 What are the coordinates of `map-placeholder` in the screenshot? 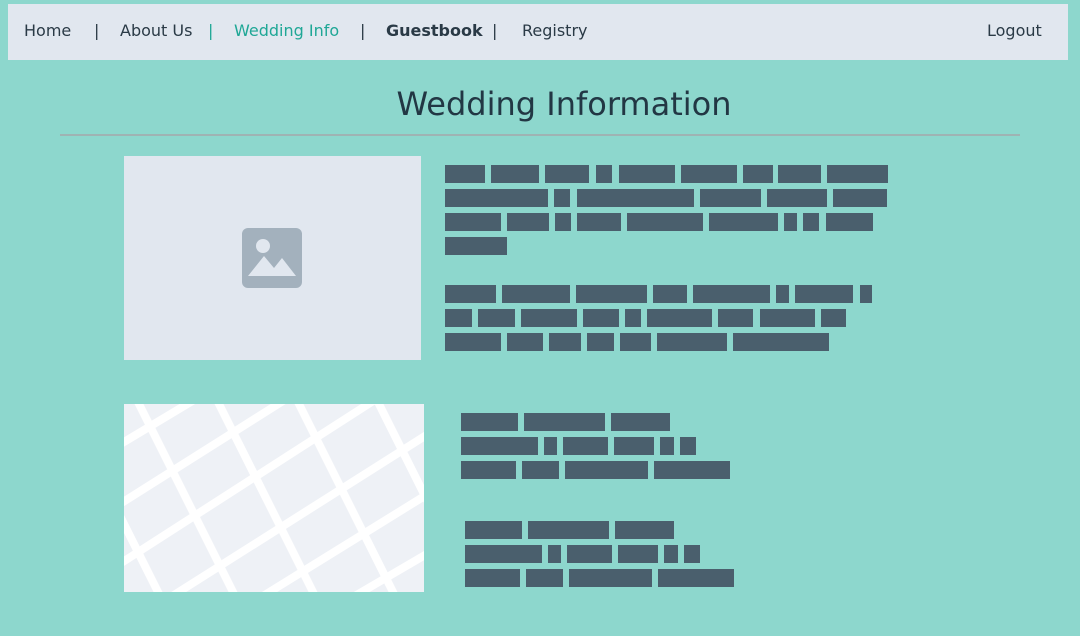 It's located at (274, 498).